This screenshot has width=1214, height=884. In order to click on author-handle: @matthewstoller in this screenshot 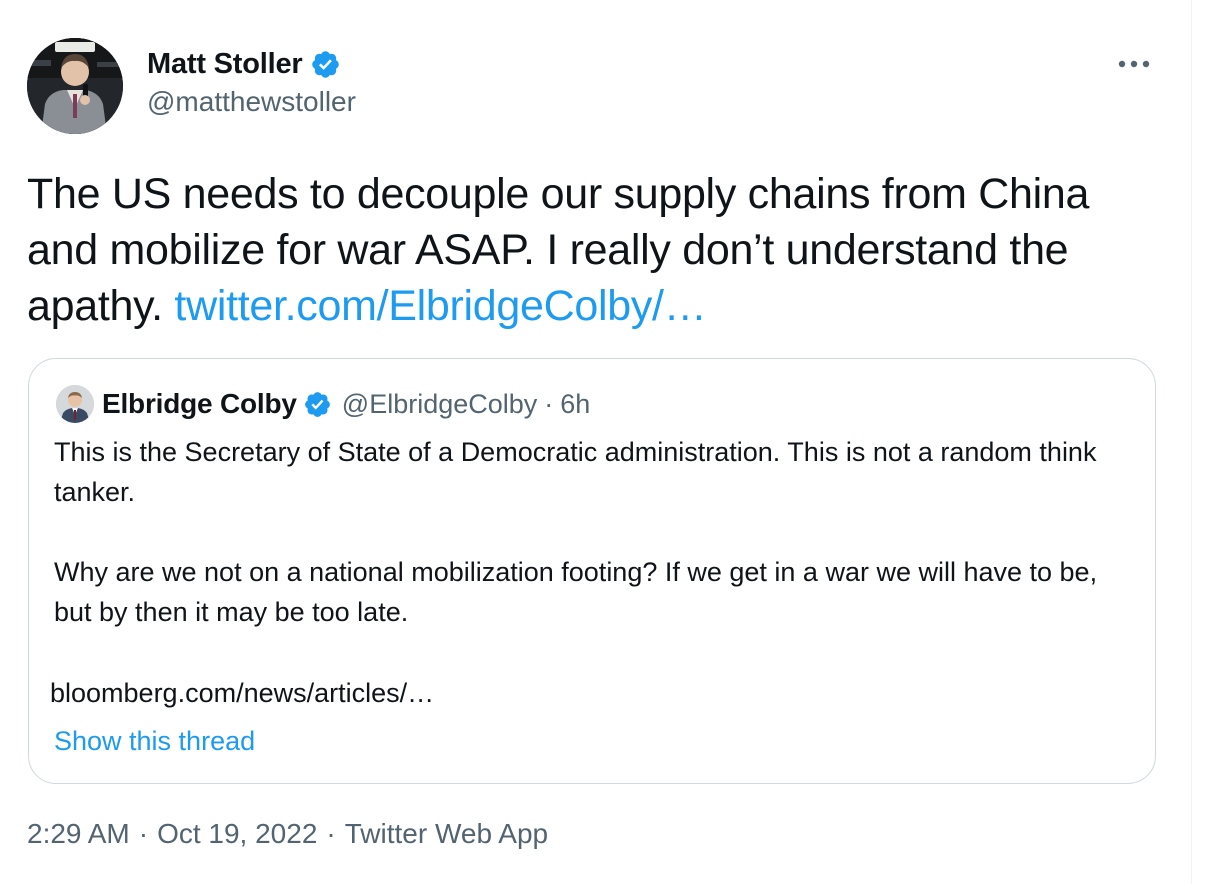, I will do `click(251, 102)`.